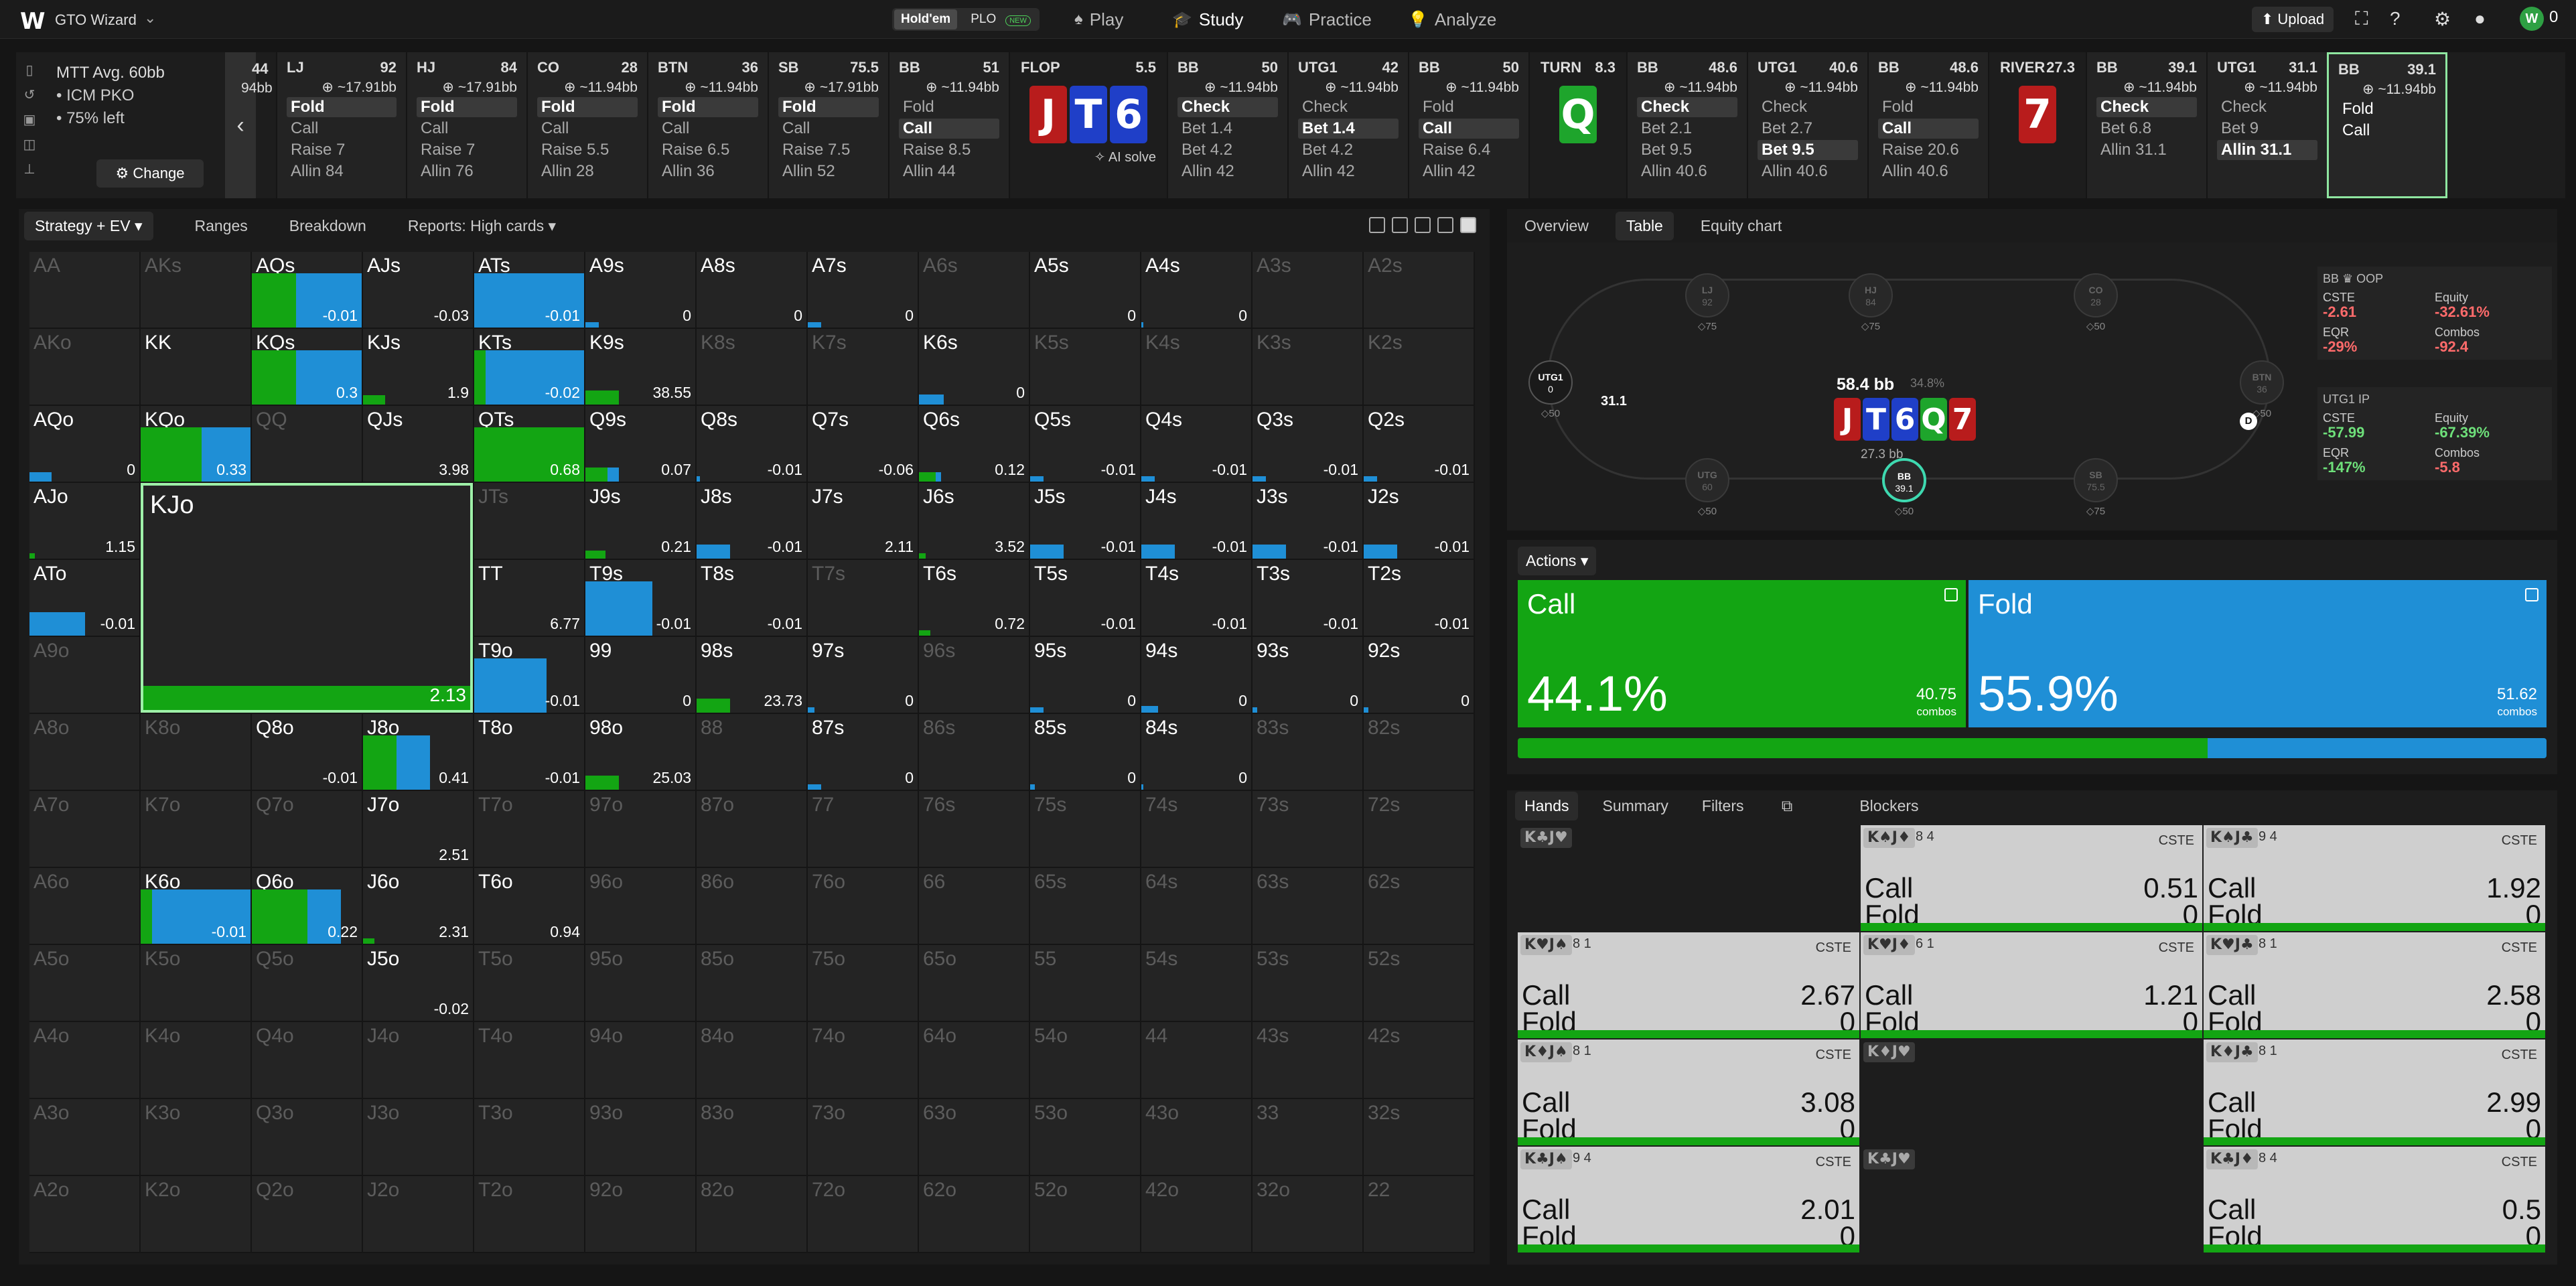  I want to click on card-option: Allin 28, so click(587, 171).